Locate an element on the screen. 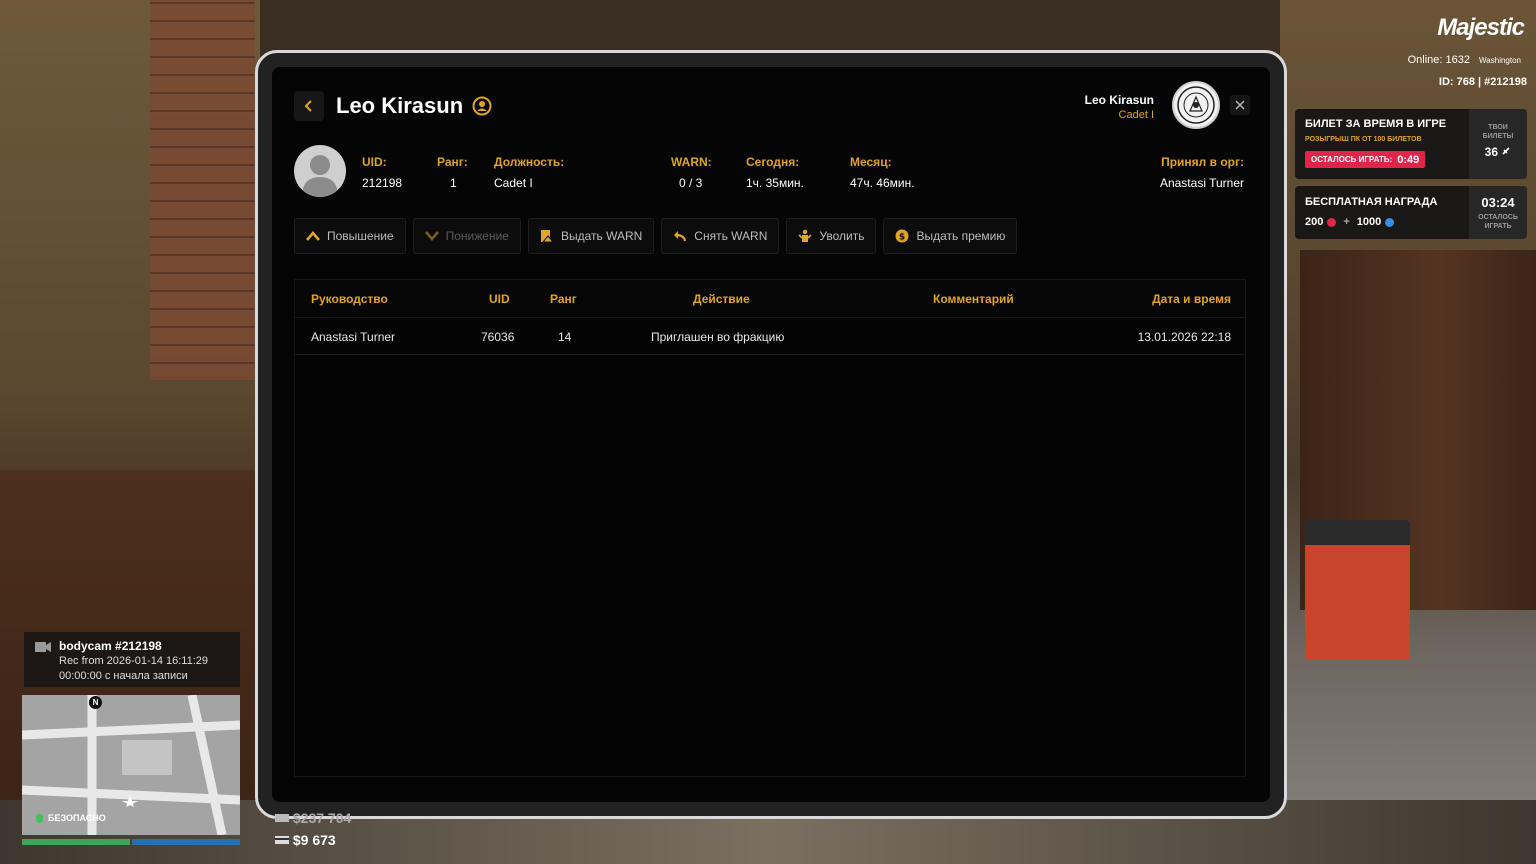  column-header: Дата и время is located at coordinates (1191, 299).